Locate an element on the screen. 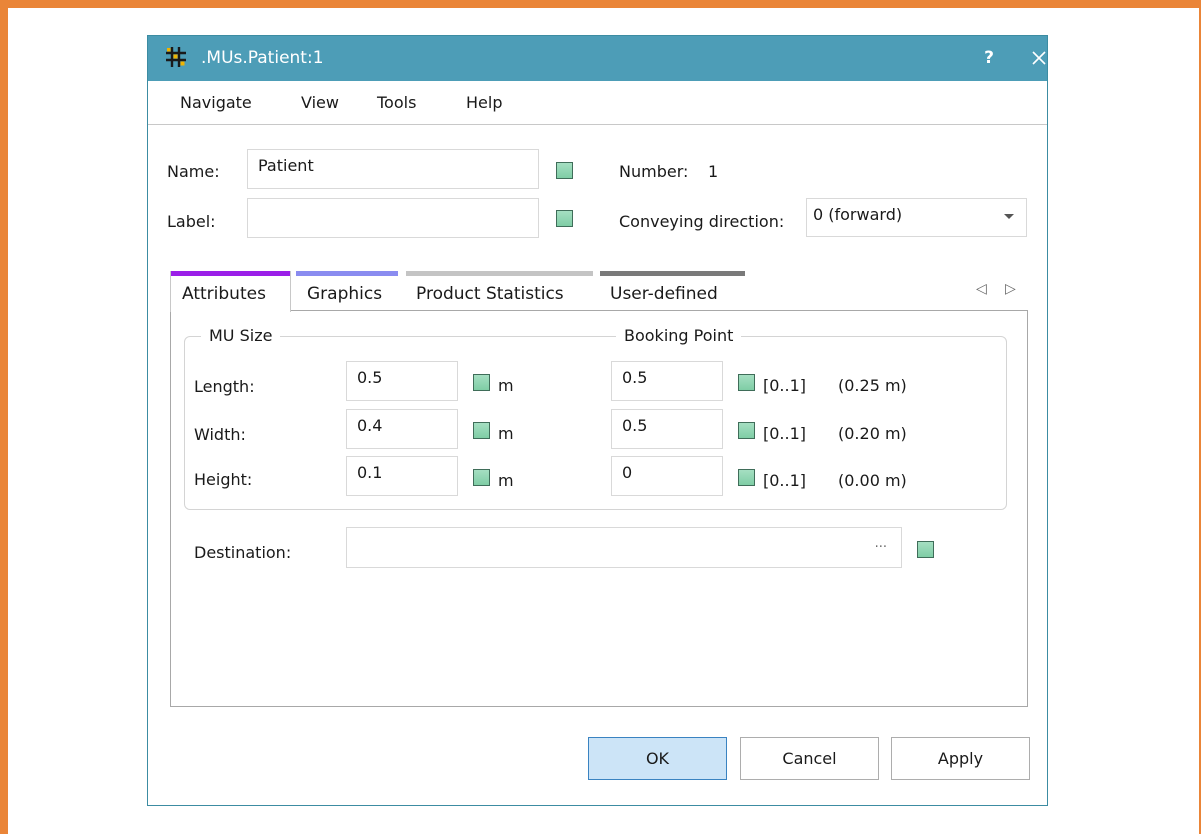  menu-view: View is located at coordinates (320, 102).